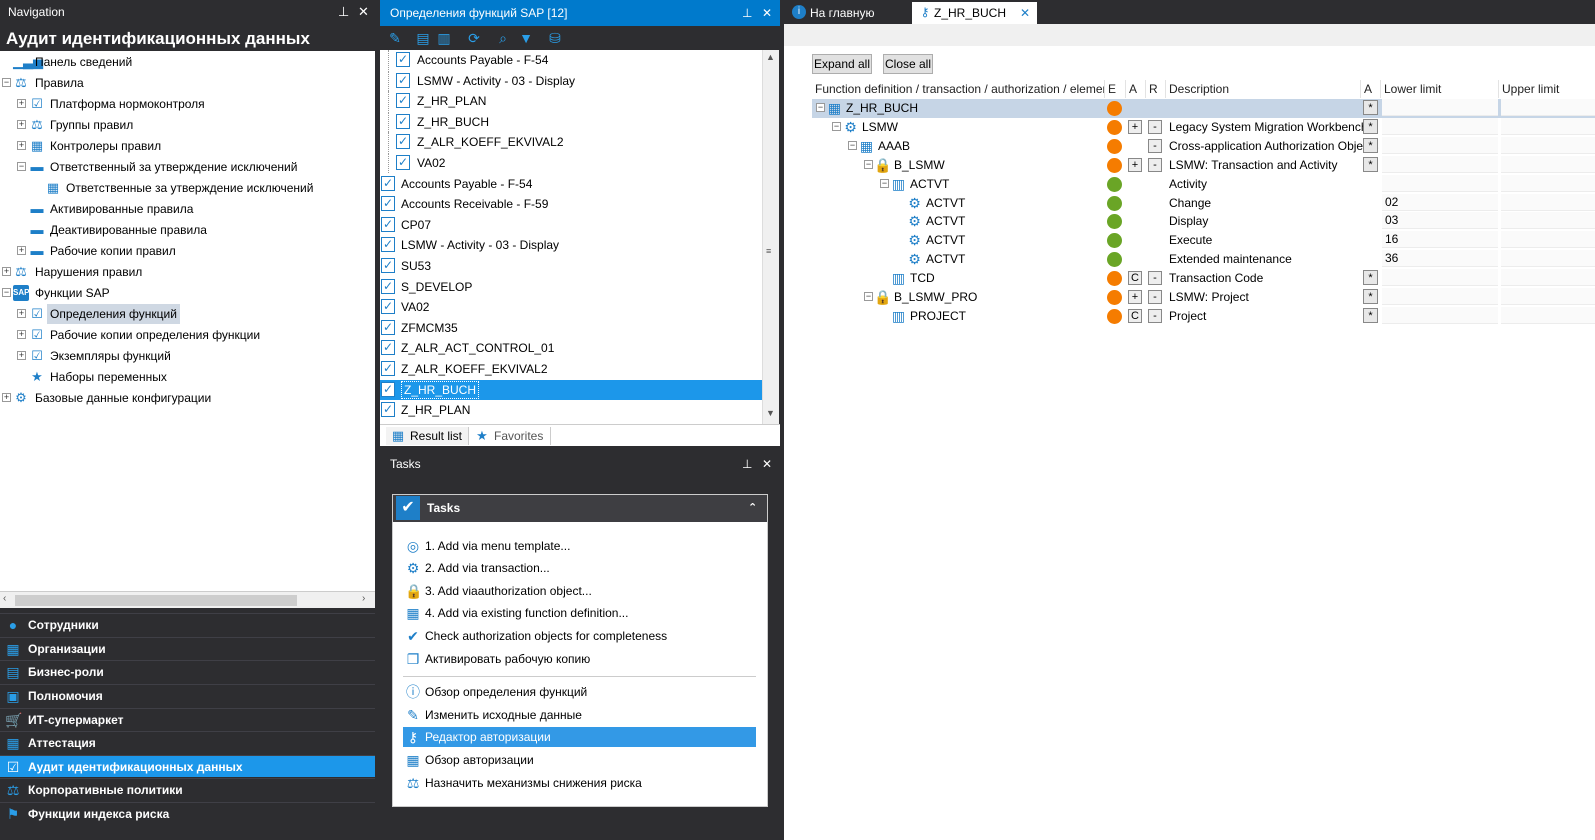  I want to click on scroll-up-icon: ▲, so click(770, 57).